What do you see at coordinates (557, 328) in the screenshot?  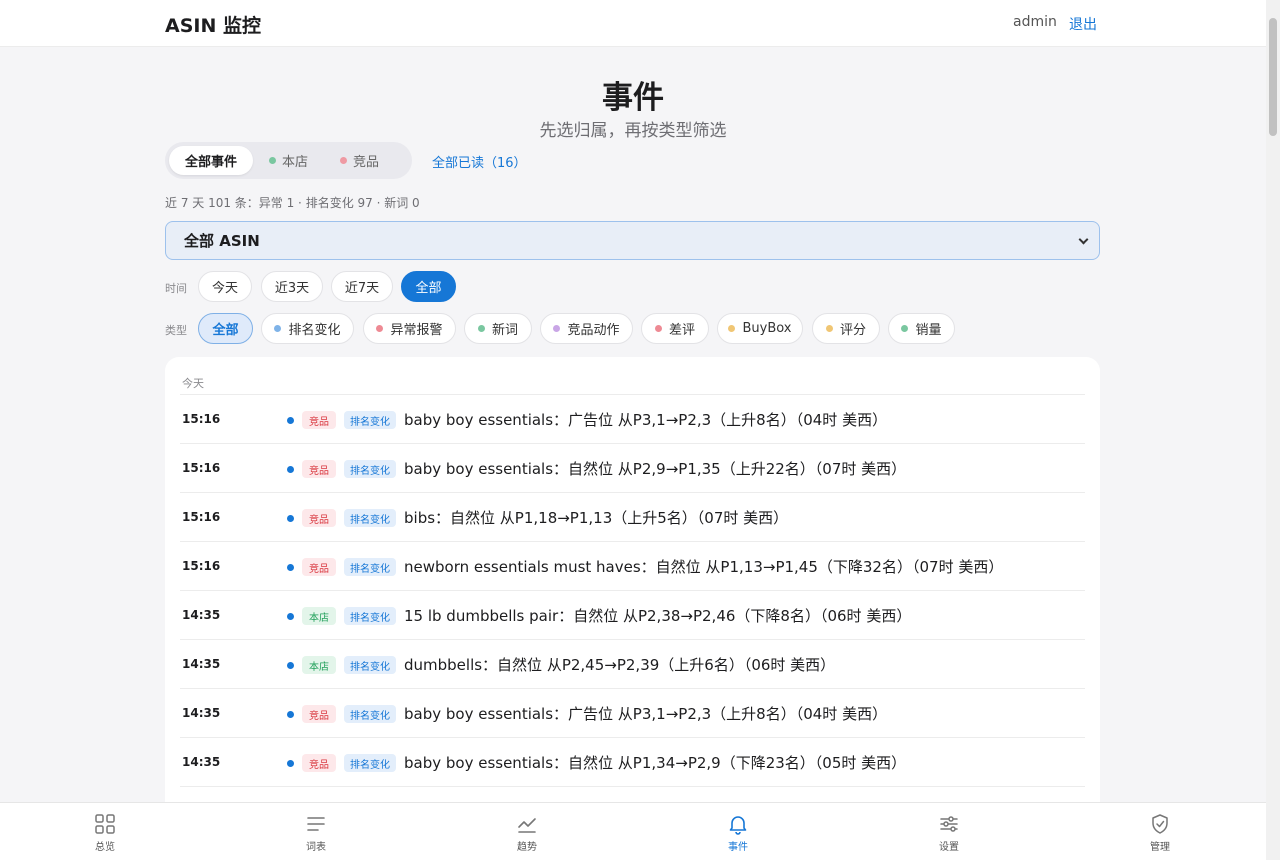 I see `competitor-action-dot-icon` at bounding box center [557, 328].